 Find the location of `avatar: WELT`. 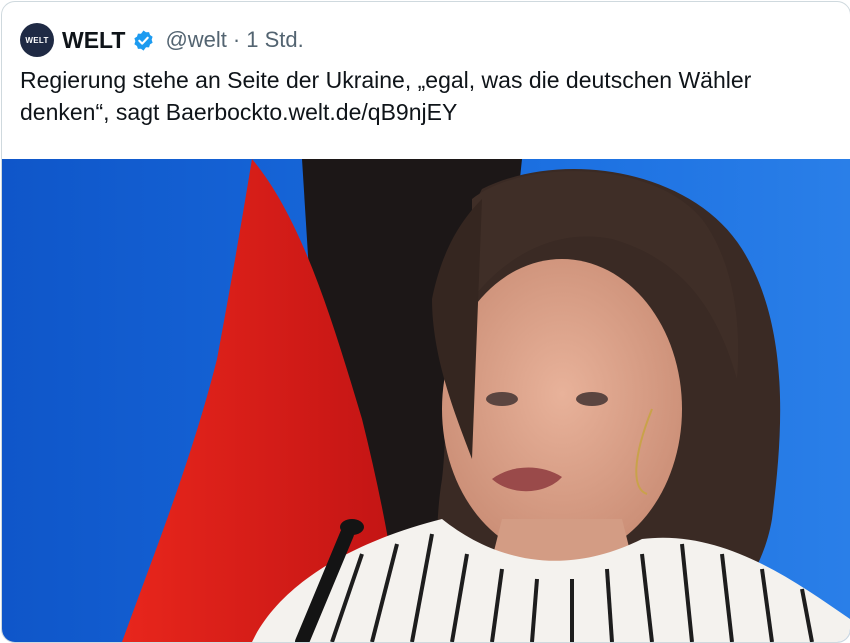

avatar: WELT is located at coordinates (37, 40).